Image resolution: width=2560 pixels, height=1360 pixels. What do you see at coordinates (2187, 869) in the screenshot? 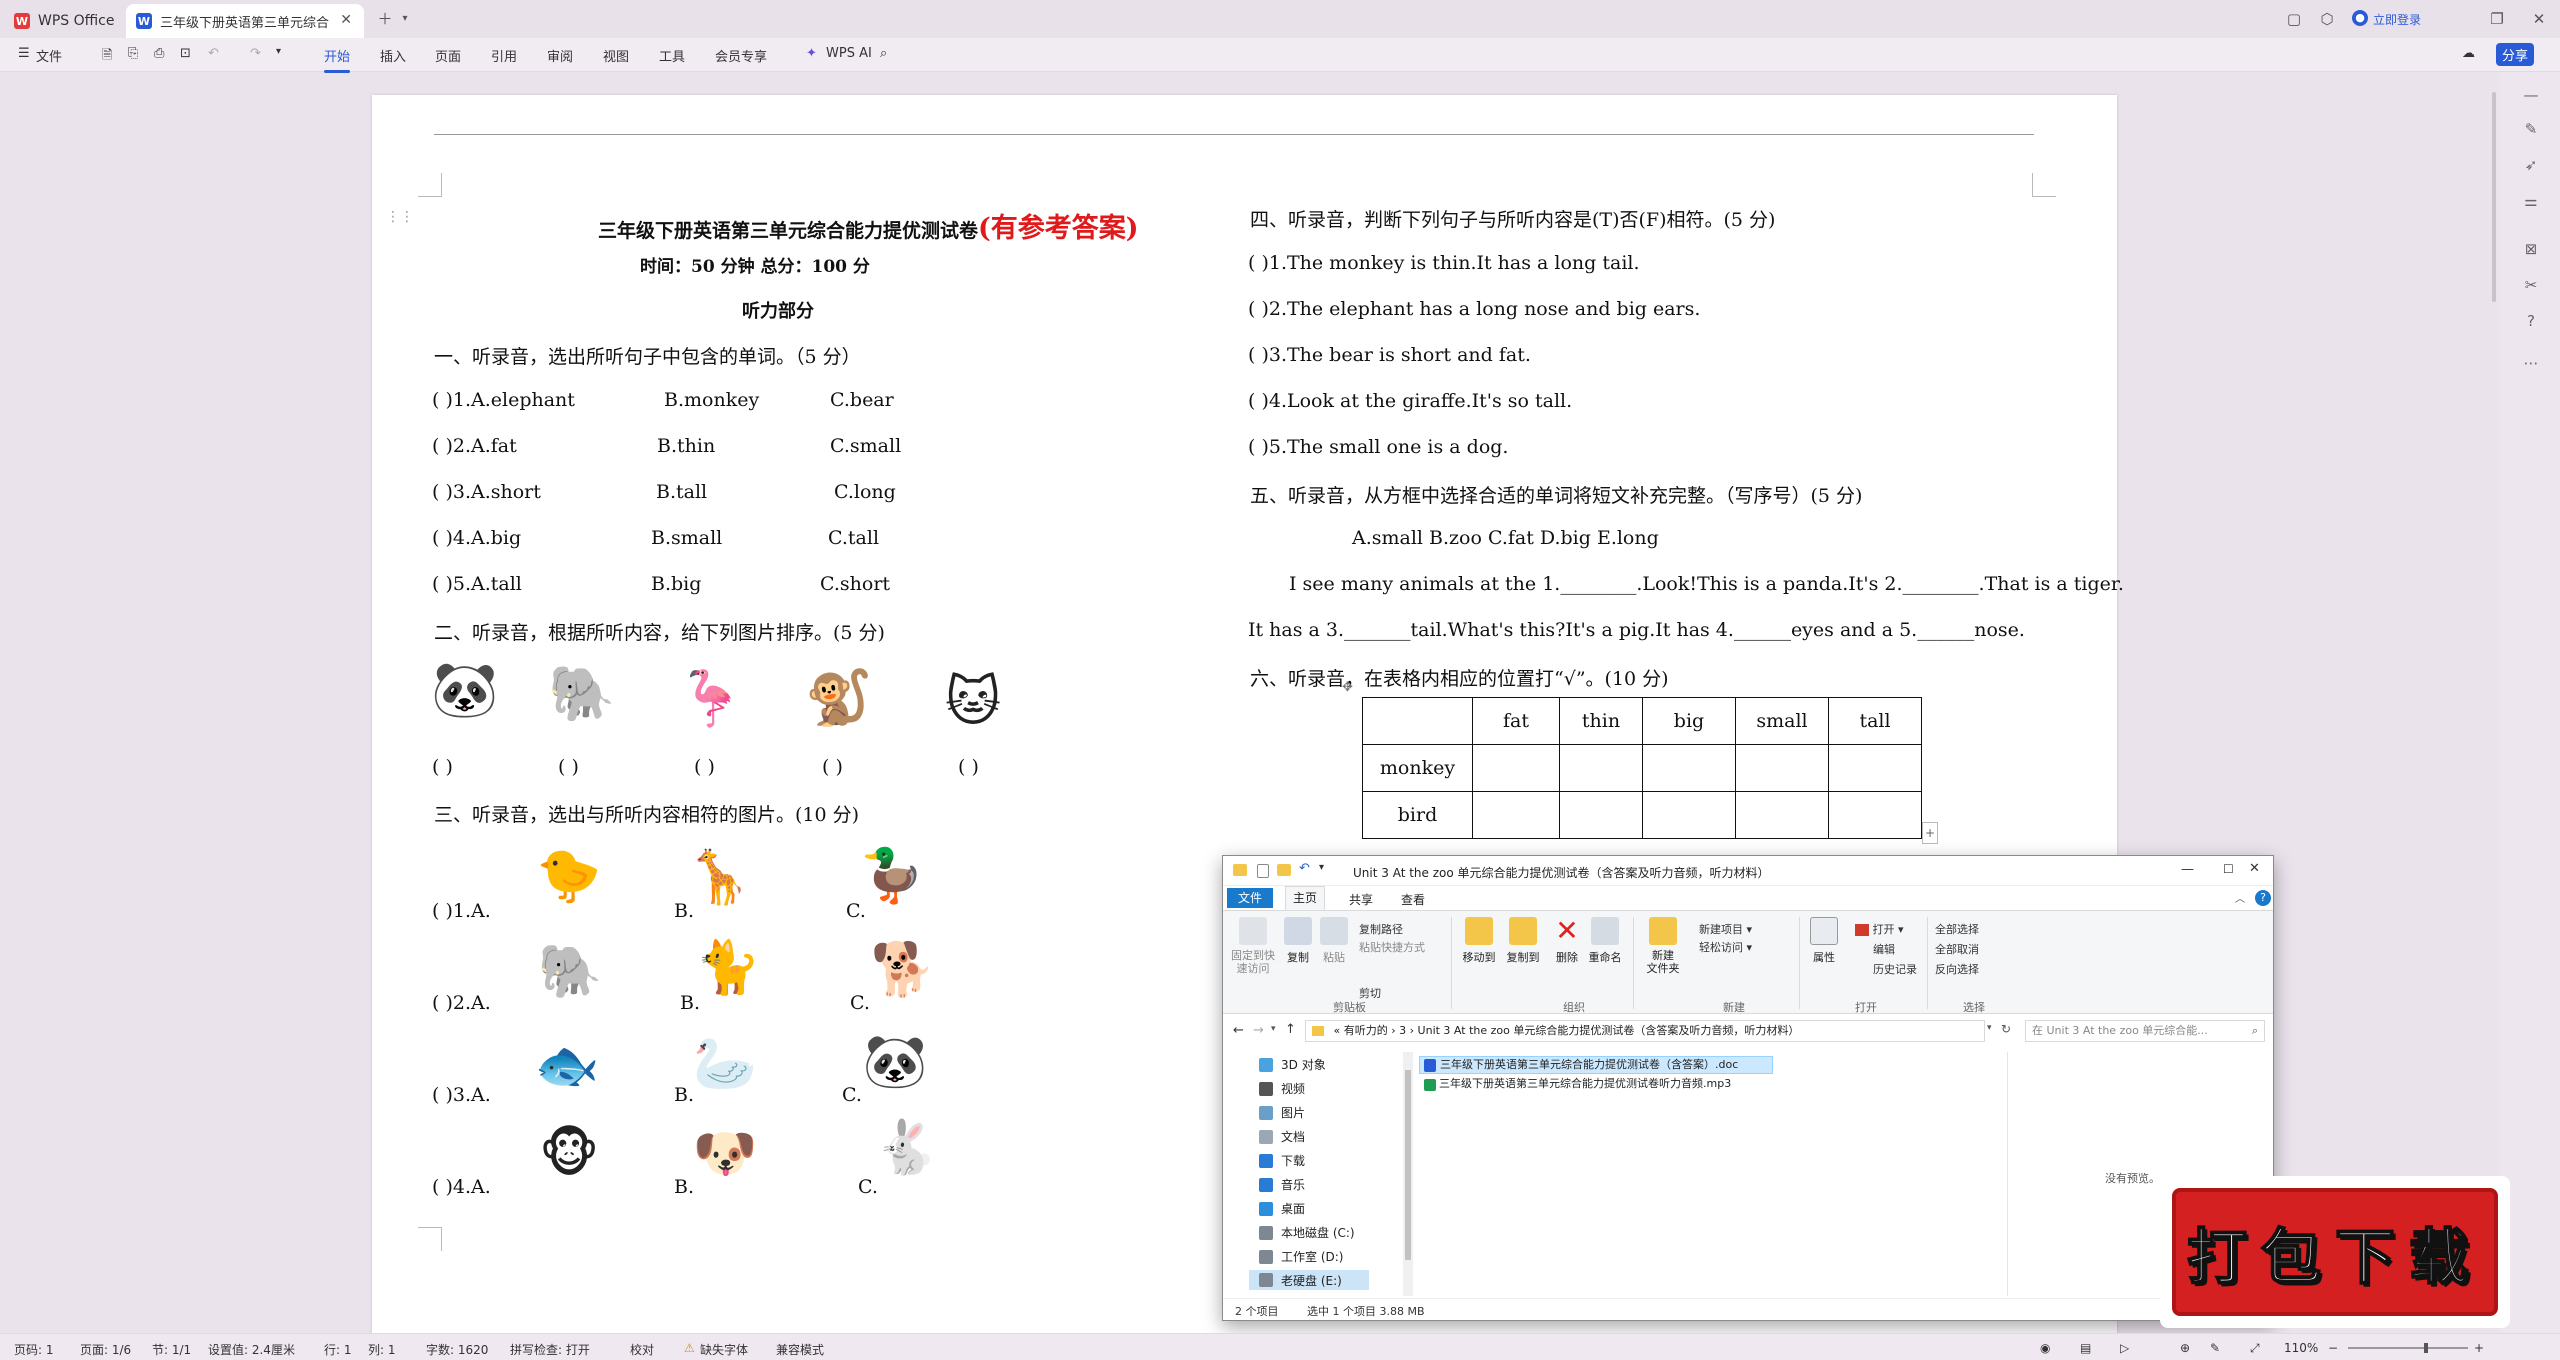
I see `minimize-icon: —` at bounding box center [2187, 869].